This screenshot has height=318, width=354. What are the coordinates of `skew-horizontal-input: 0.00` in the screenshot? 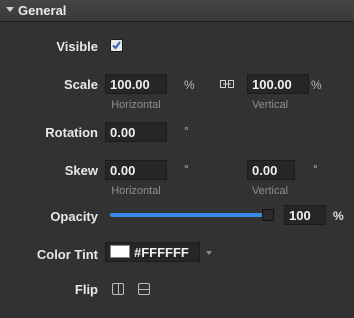 It's located at (136, 170).